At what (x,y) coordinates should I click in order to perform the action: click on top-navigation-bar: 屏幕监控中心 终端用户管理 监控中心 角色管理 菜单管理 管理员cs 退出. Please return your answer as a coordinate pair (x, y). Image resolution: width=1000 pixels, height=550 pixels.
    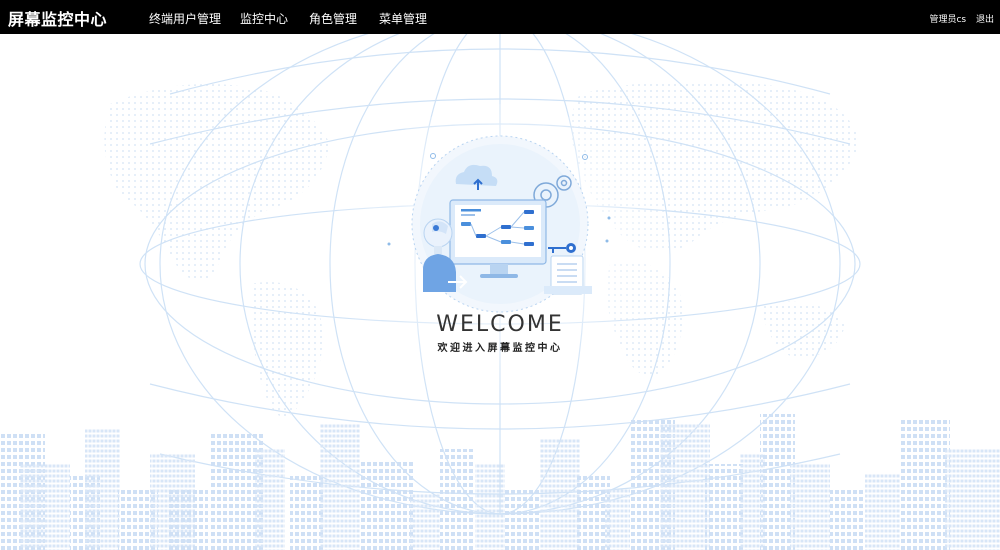
    Looking at the image, I should click on (500, 17).